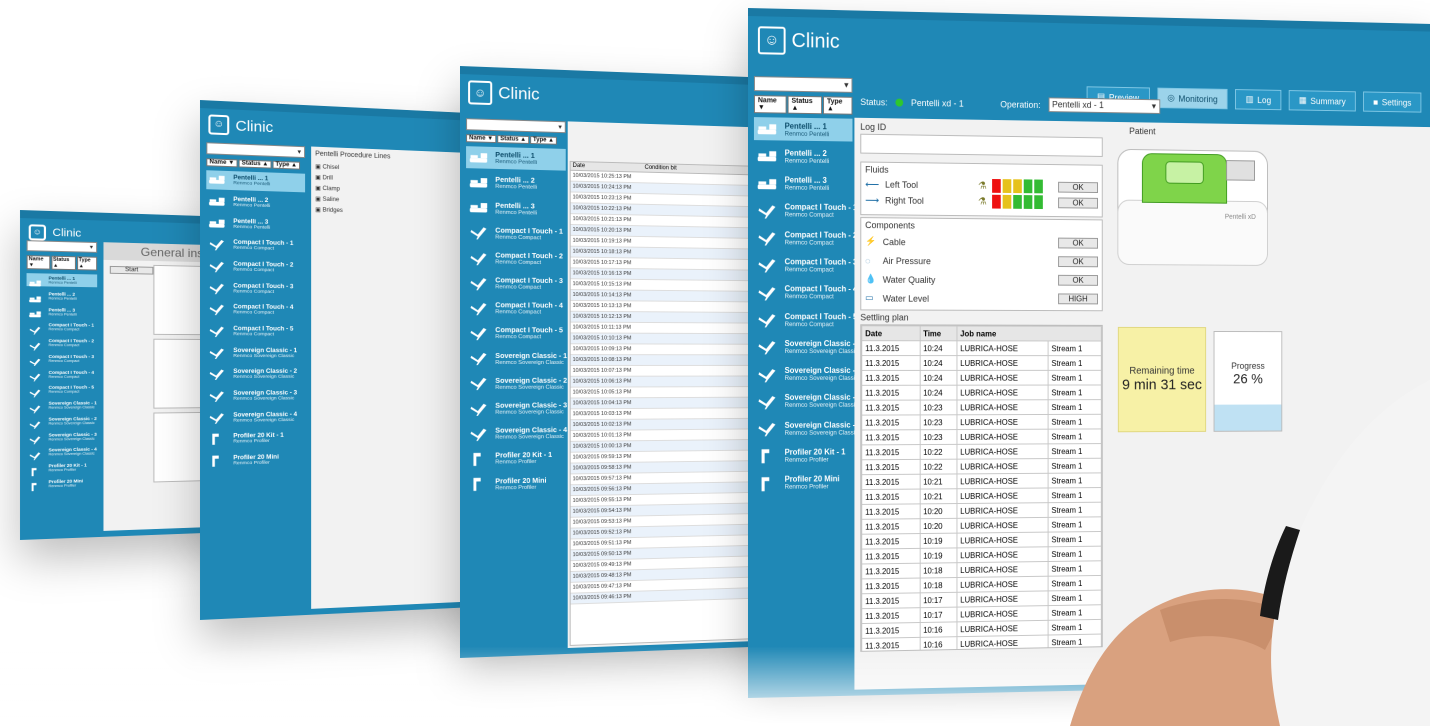  What do you see at coordinates (981, 145) in the screenshot?
I see `log-id-field` at bounding box center [981, 145].